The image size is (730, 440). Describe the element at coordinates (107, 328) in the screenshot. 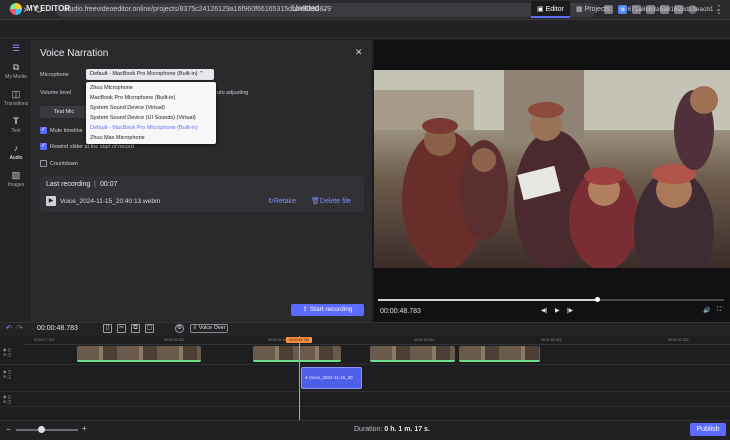

I see `delete-clip-icon: ▯` at that location.